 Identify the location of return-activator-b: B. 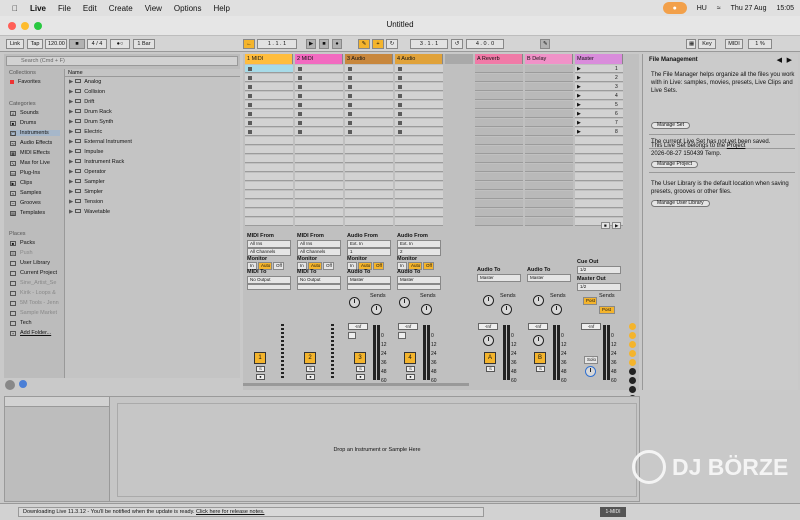
(540, 358).